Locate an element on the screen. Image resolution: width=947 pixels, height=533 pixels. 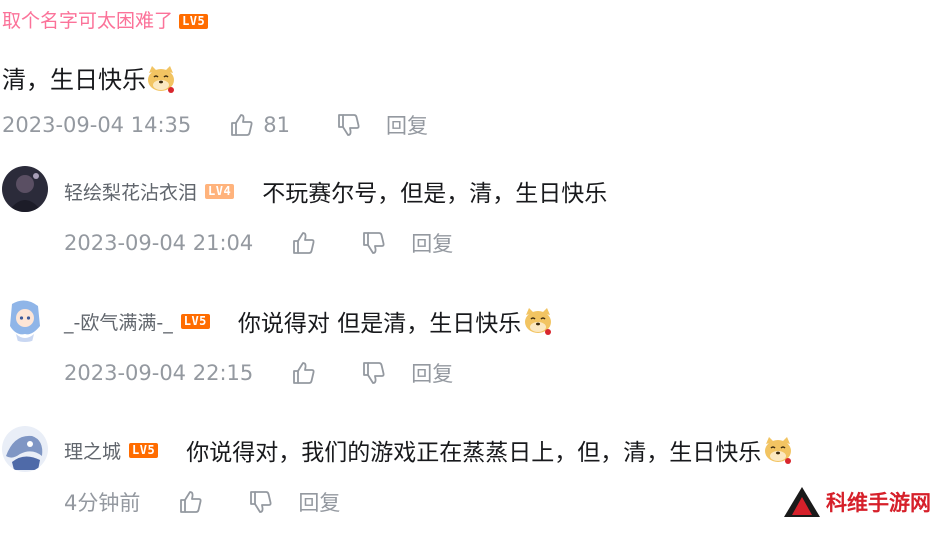
watermark-logo-icon is located at coordinates (802, 502).